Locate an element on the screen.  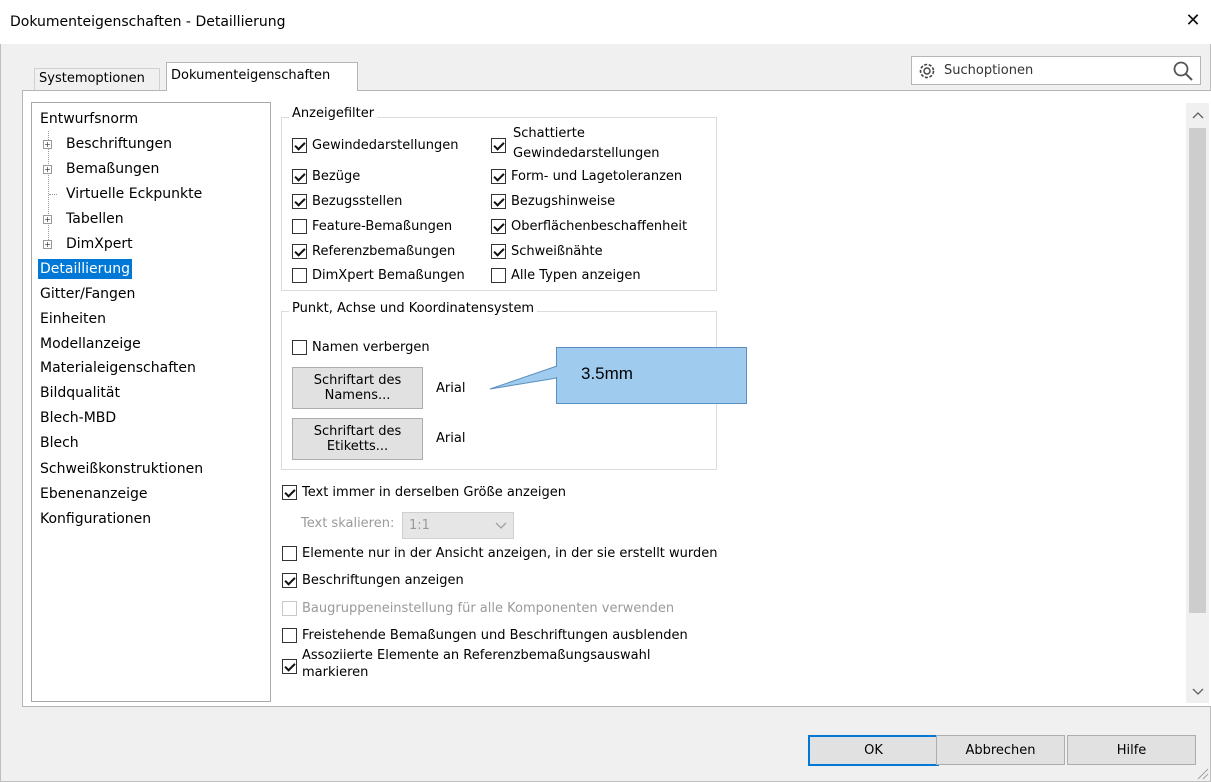
tree-item-bildqualitaet: Bildqualität is located at coordinates (80, 393).